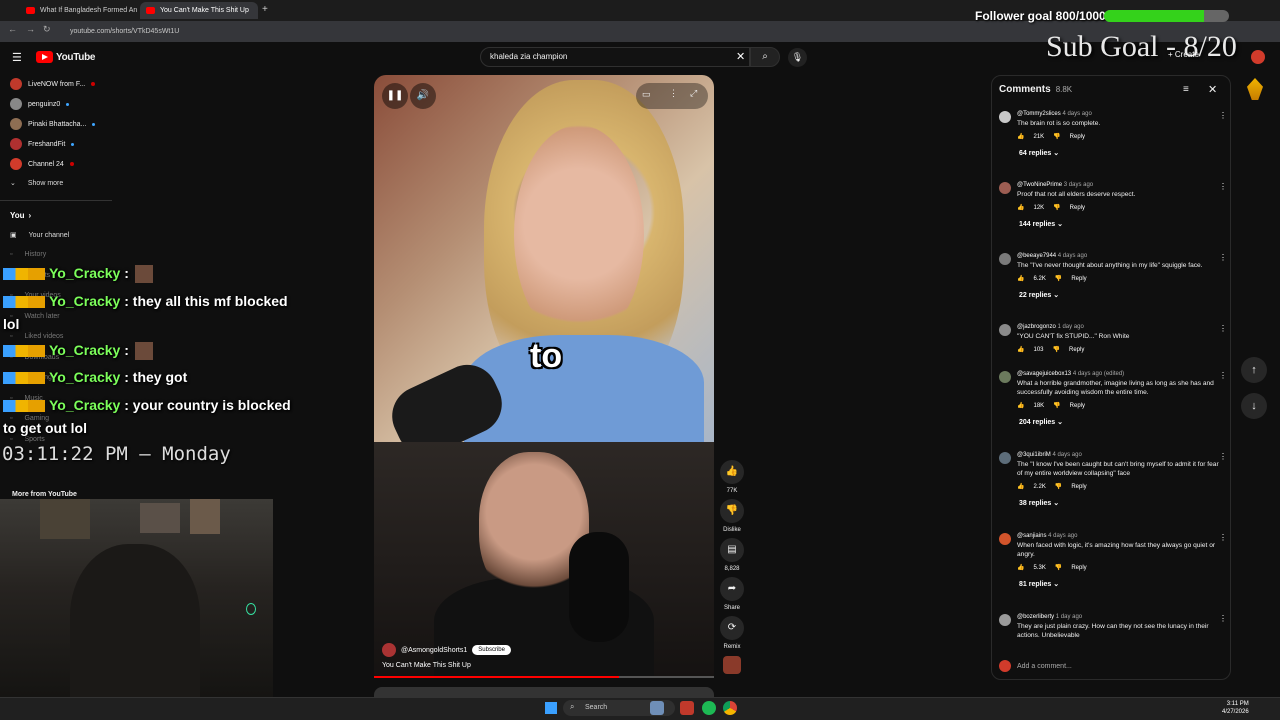 This screenshot has width=1280, height=720. I want to click on video-title: You Can't Make This Shit Up, so click(426, 665).